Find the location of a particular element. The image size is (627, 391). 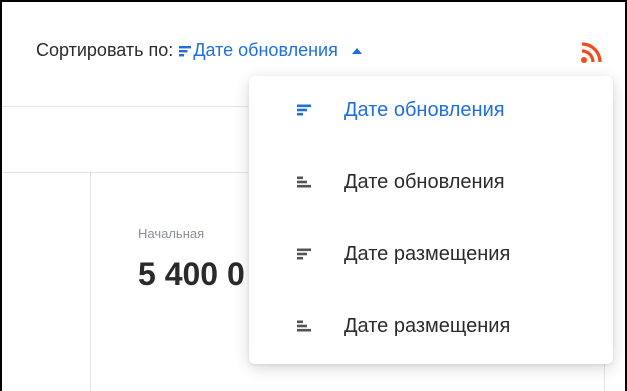

sort-by-label: Сортировать по: is located at coordinates (105, 50).